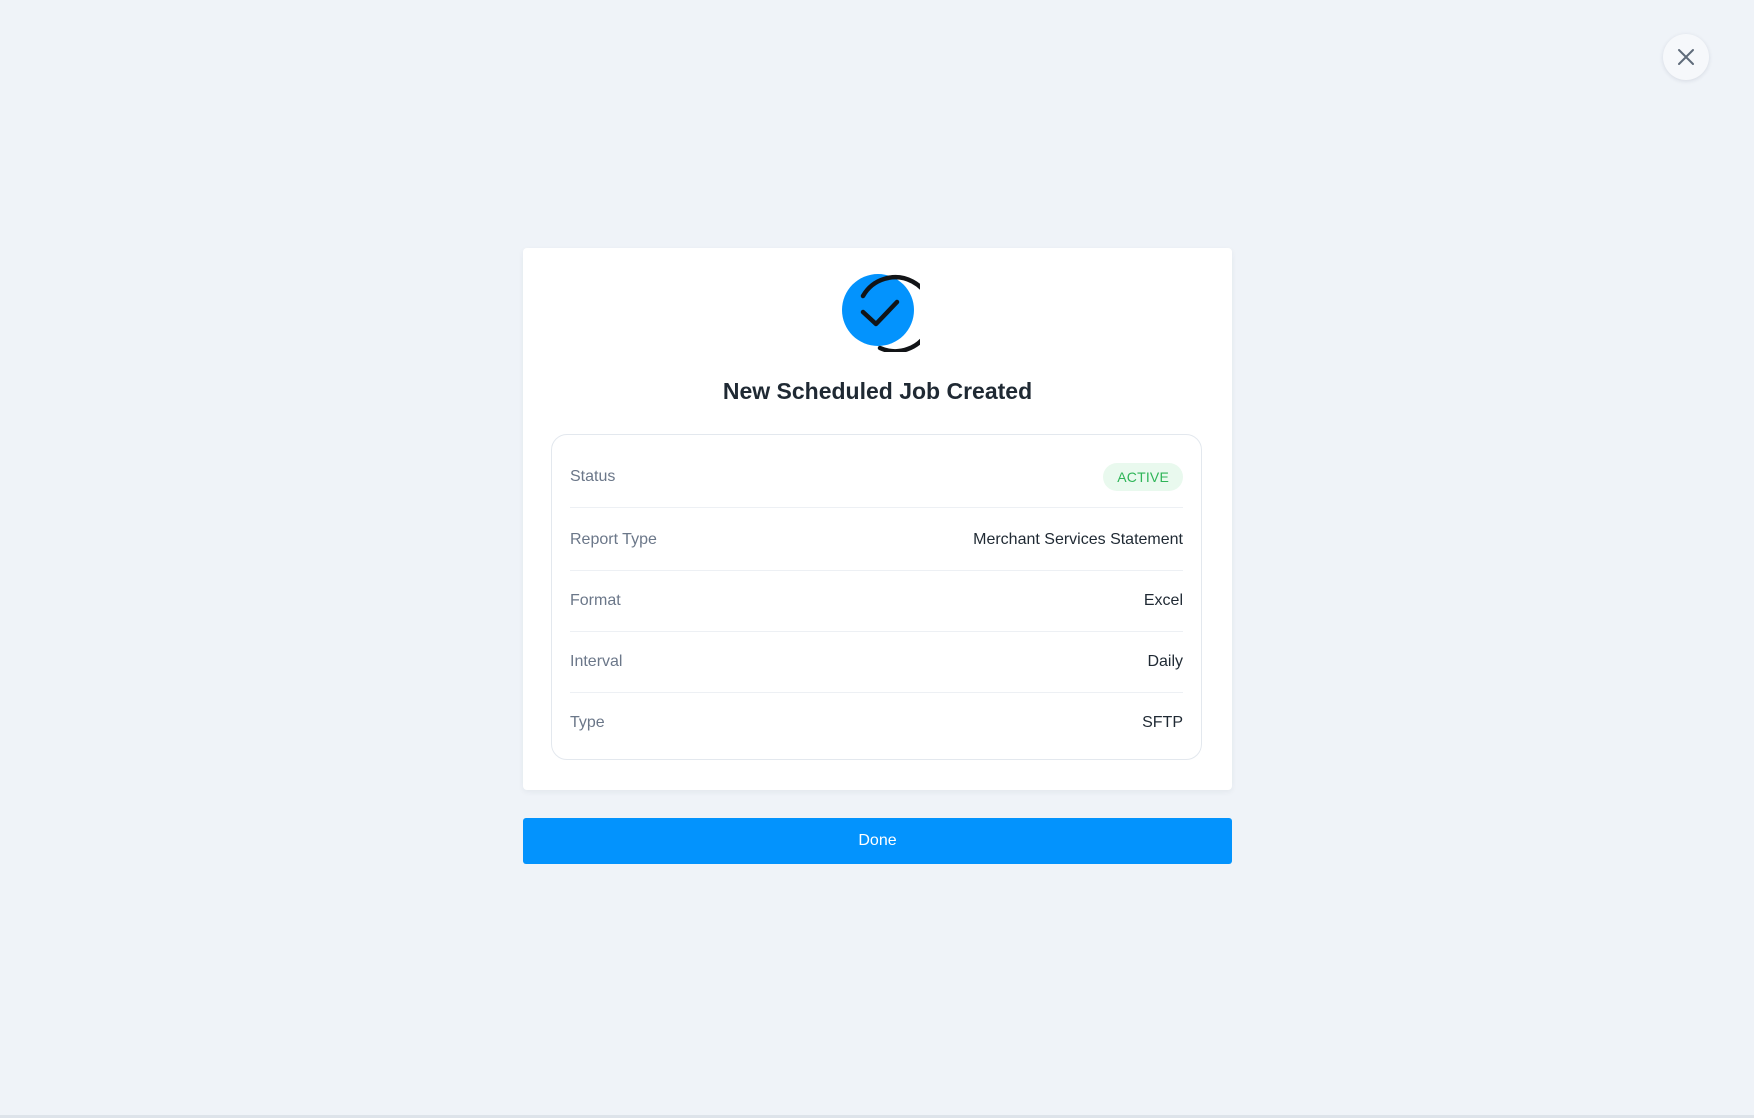  I want to click on detail-row-type: Type SFTP, so click(876, 723).